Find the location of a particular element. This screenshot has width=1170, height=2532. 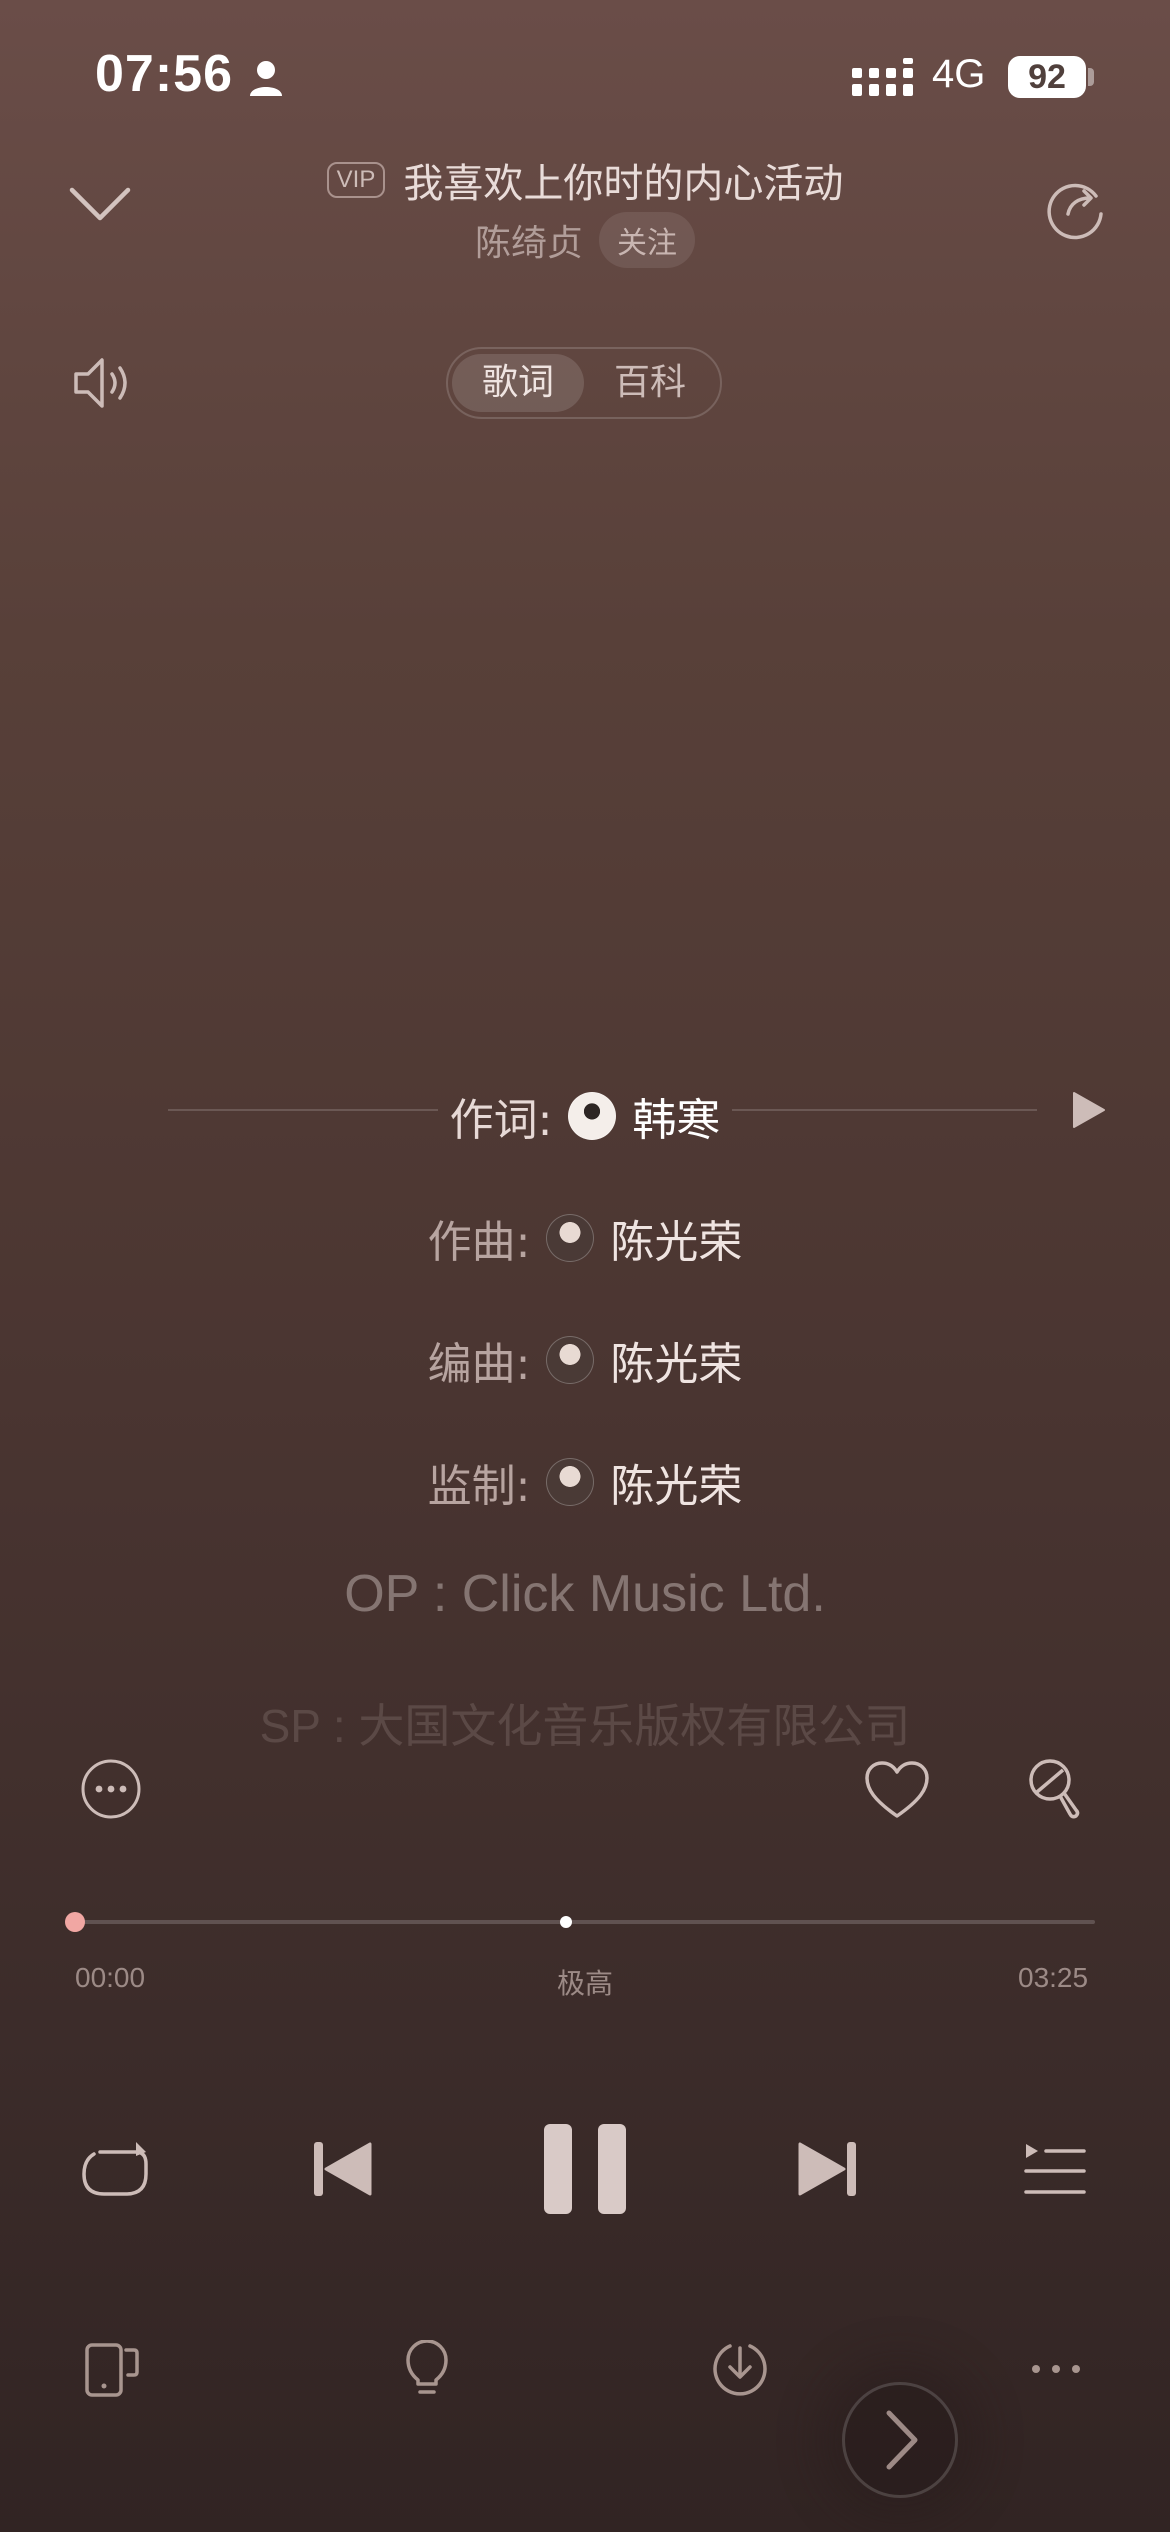

more-circle-icon is located at coordinates (111, 1789).